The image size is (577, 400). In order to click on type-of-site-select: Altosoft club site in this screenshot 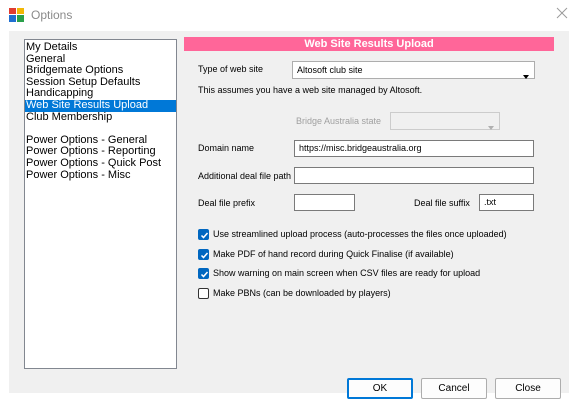, I will do `click(413, 70)`.